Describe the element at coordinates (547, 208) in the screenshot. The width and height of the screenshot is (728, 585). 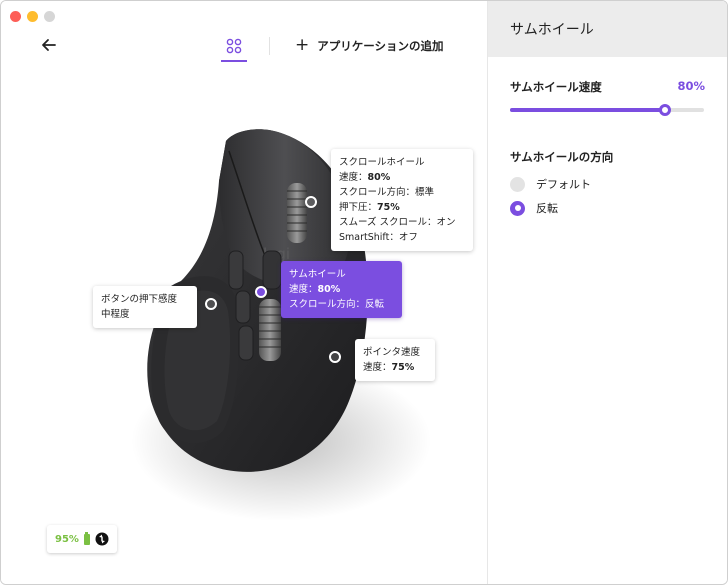
I see `direction-option-label: 反転` at that location.